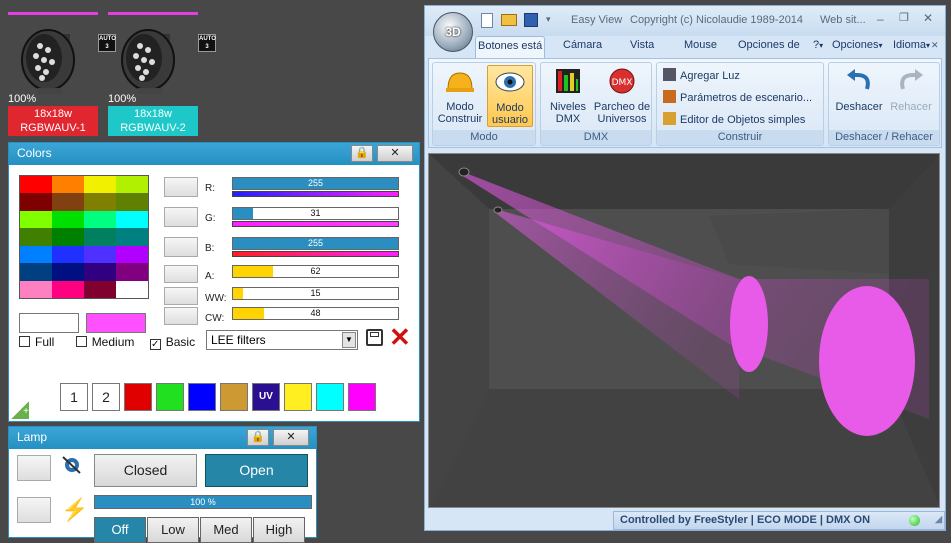 The image size is (951, 543). I want to click on maximize-button: ❐, so click(904, 17).